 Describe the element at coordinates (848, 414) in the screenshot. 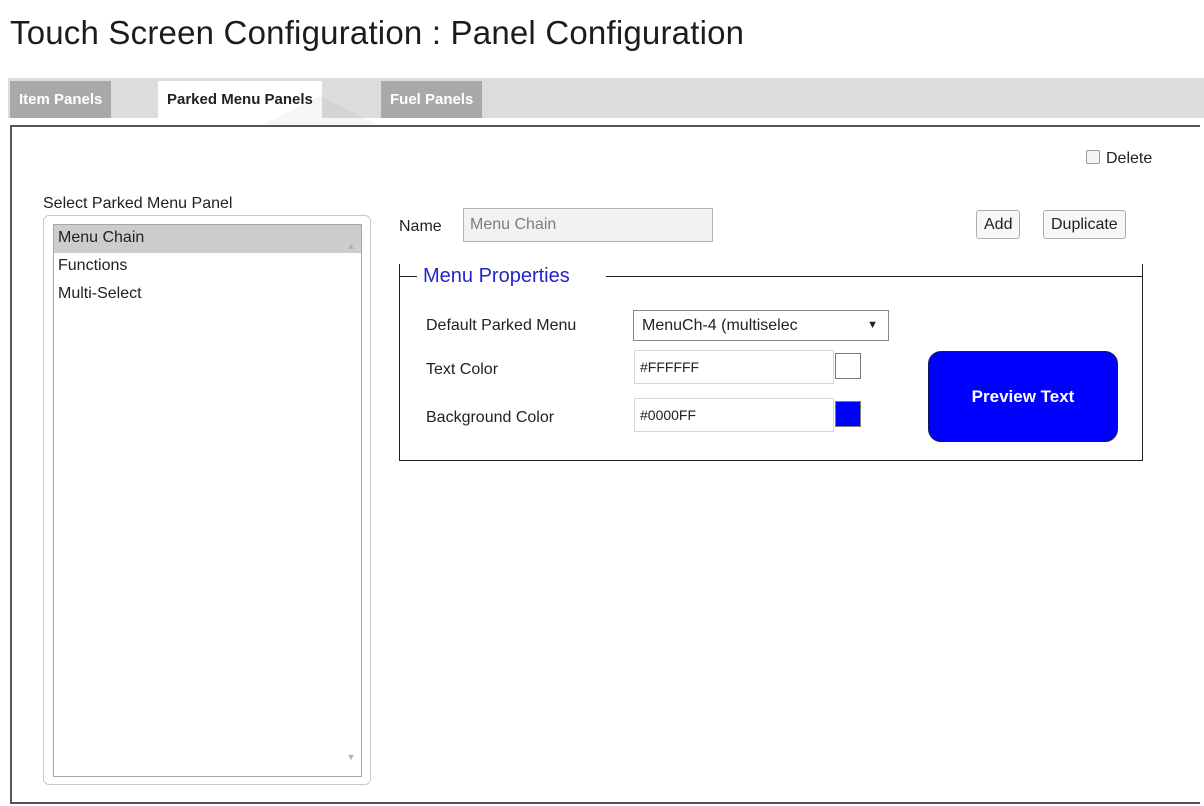

I see `background-color-swatch` at that location.